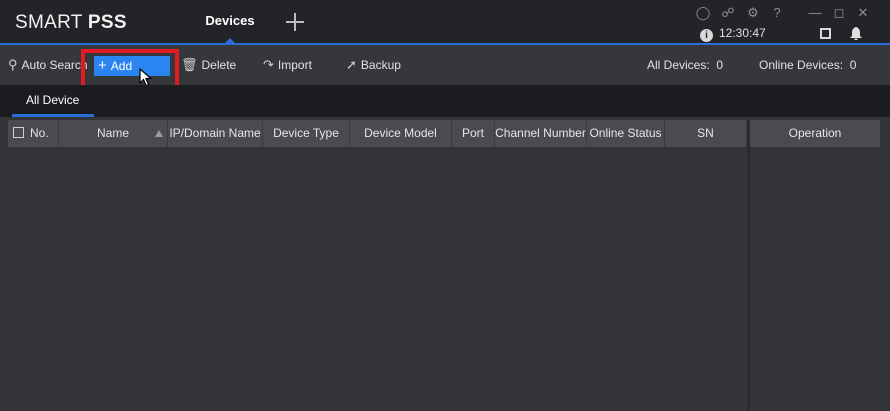 This screenshot has width=890, height=411. What do you see at coordinates (208, 65) in the screenshot?
I see `delete-button: 🗑 Delete` at bounding box center [208, 65].